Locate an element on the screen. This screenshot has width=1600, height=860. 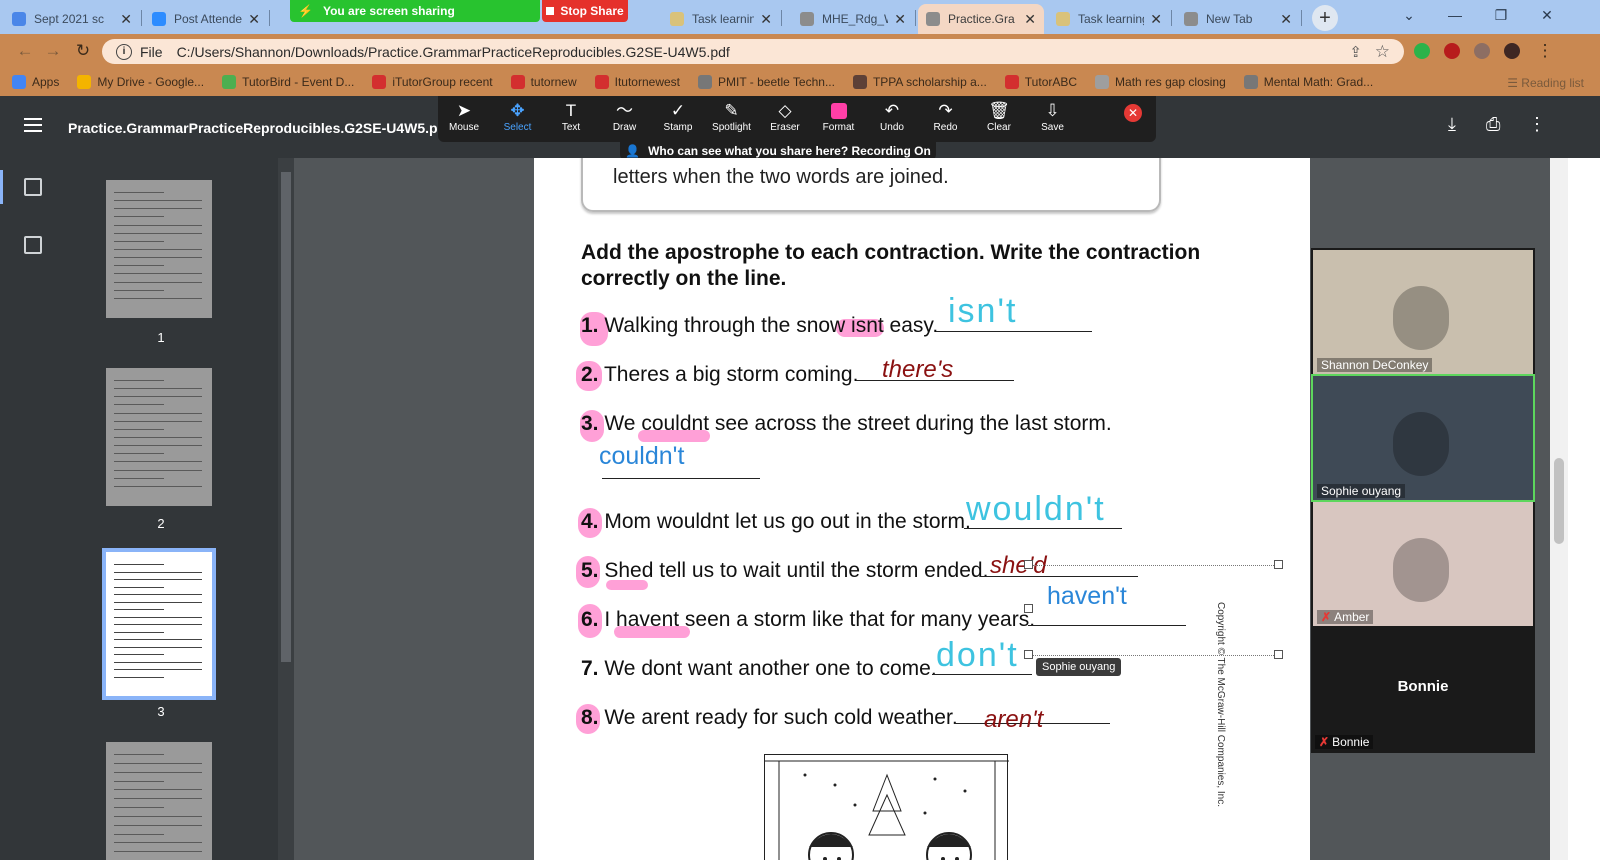
more-options-icon: ⋮ is located at coordinates (1537, 124).